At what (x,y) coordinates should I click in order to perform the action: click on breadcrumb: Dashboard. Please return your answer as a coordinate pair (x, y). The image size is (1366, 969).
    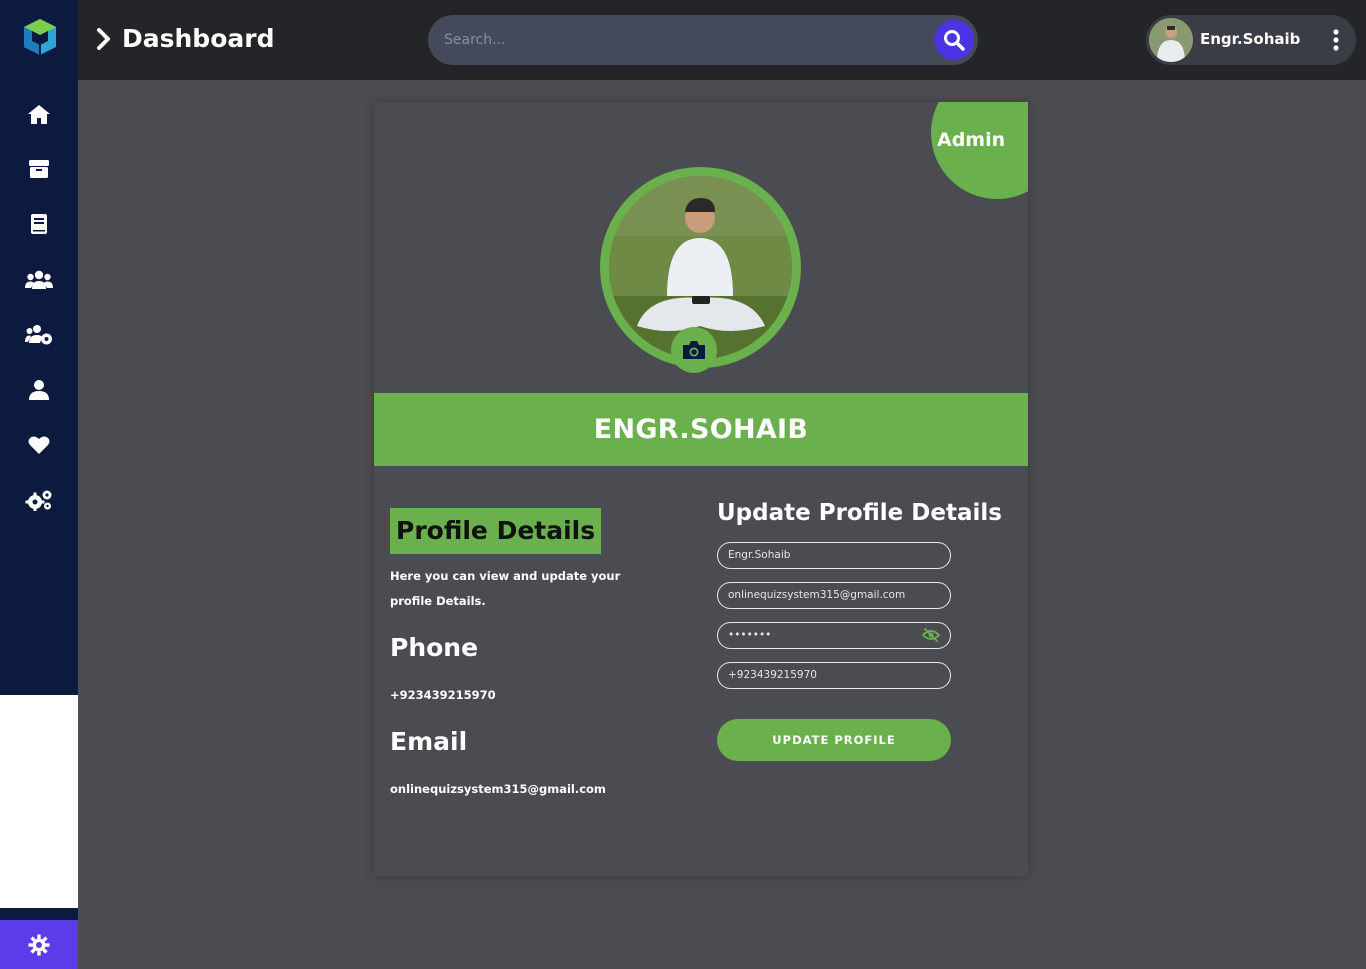
    Looking at the image, I should click on (185, 38).